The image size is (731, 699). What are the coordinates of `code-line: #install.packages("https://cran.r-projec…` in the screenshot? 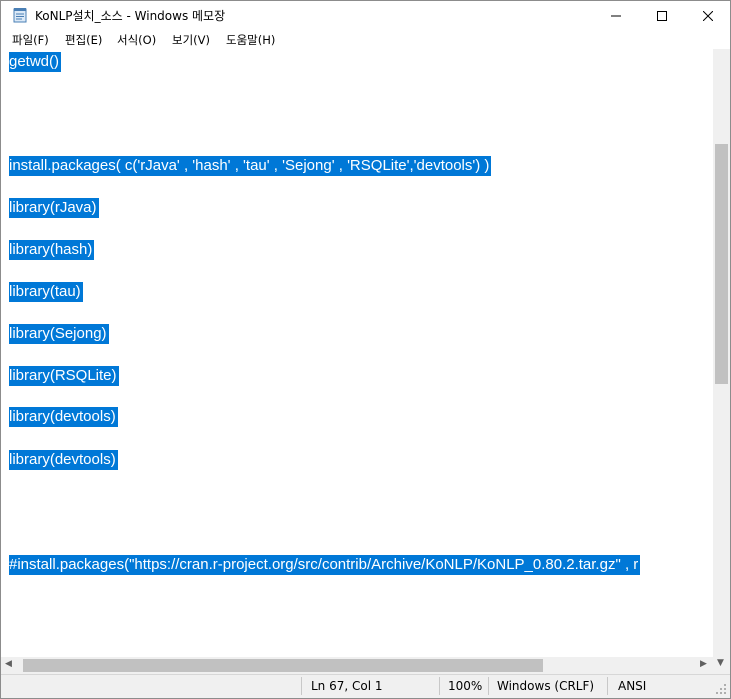 It's located at (325, 565).